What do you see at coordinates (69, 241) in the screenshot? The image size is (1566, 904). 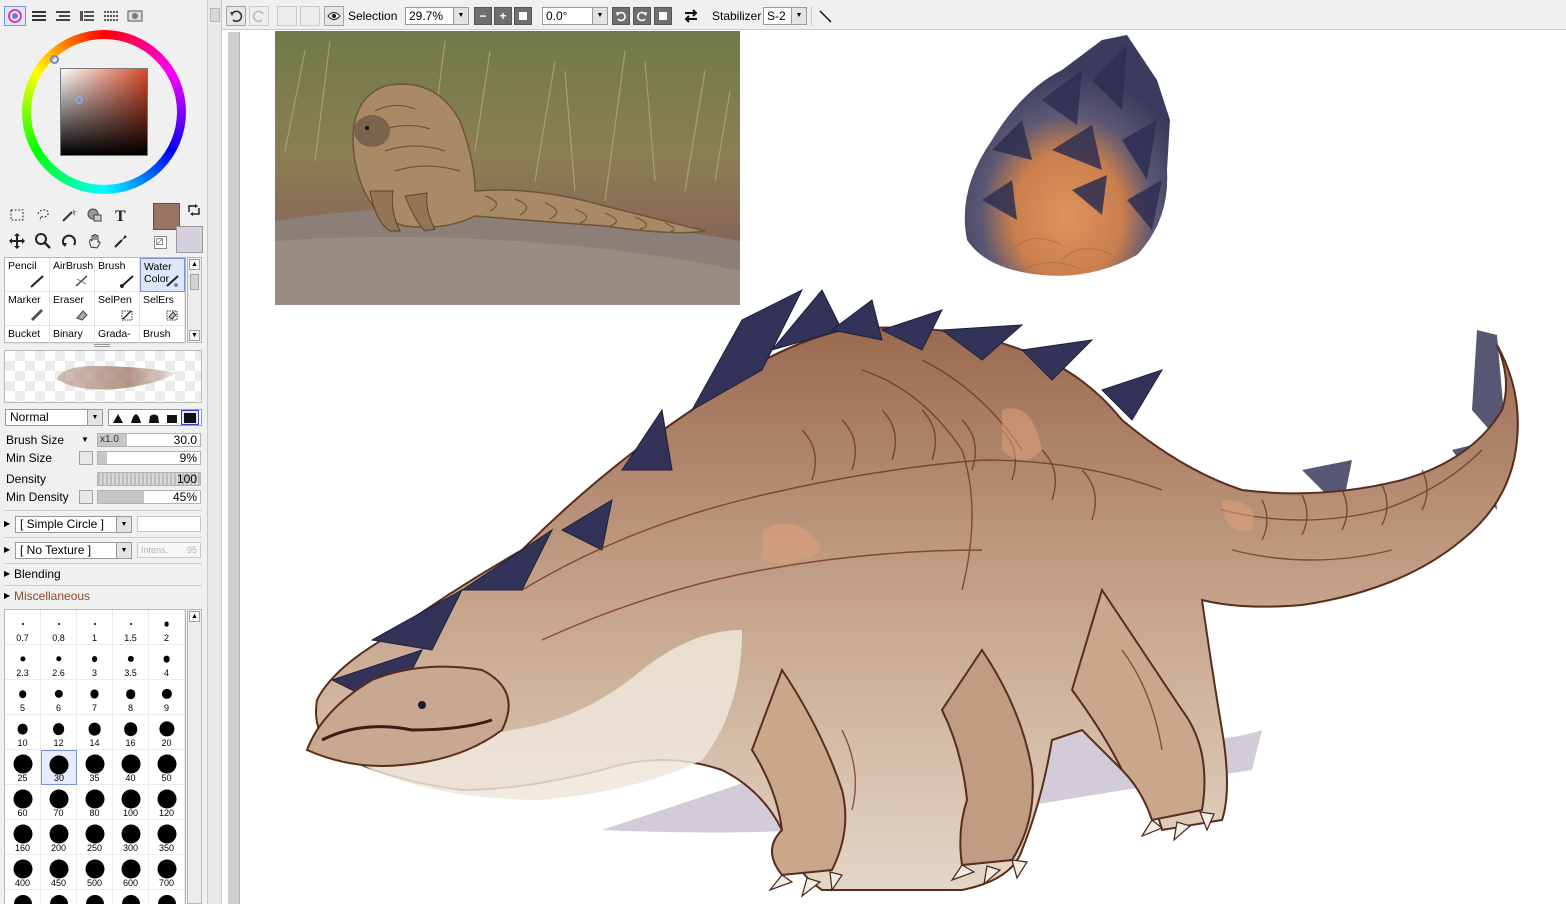 I see `rotate-tool-icon` at bounding box center [69, 241].